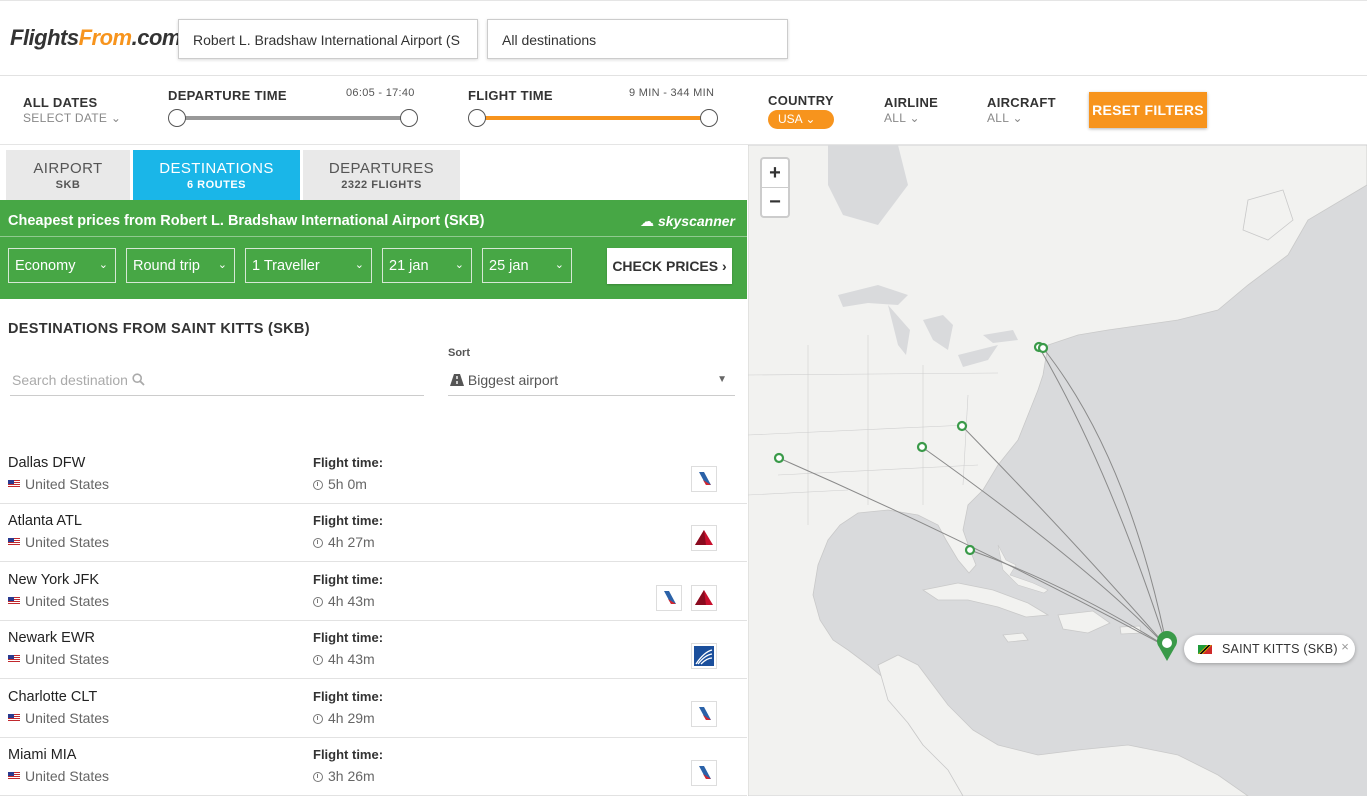 The height and width of the screenshot is (796, 1367). What do you see at coordinates (510, 95) in the screenshot?
I see `flight-time-label: FLIGHT TIME` at bounding box center [510, 95].